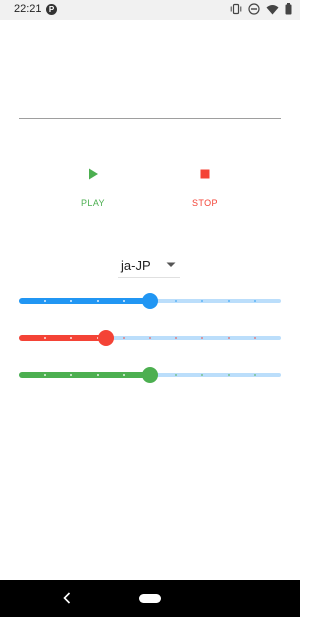  I want to click on play-label: PLAY, so click(93, 203).